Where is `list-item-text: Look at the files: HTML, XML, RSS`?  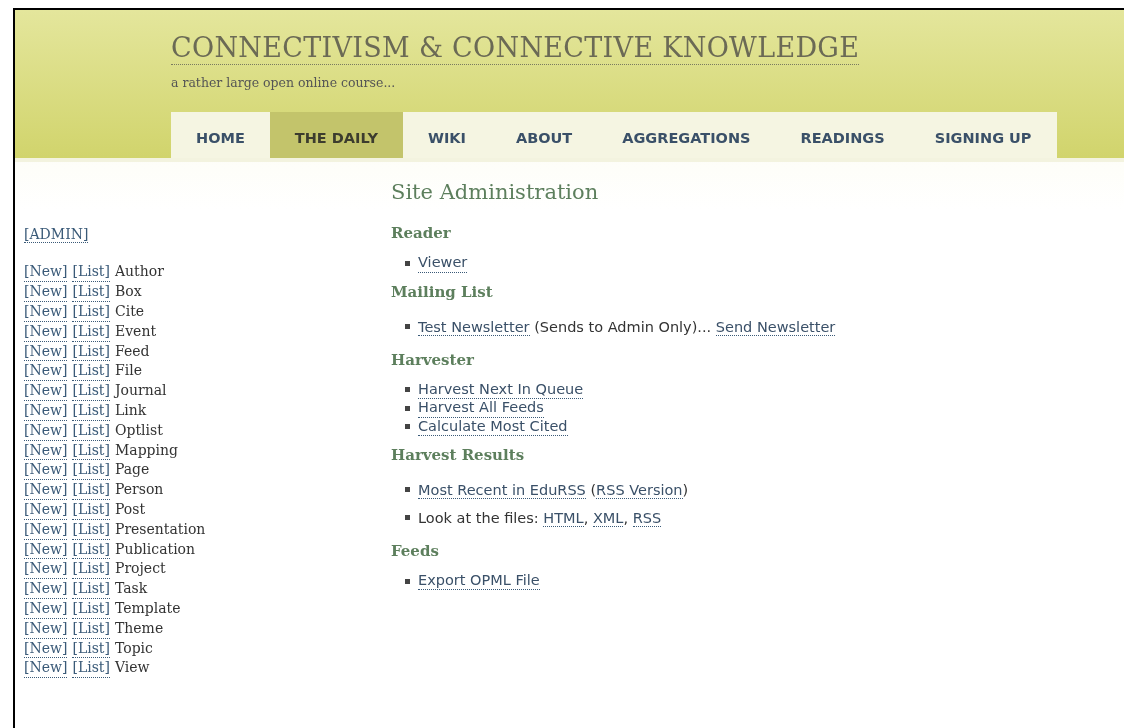
list-item-text: Look at the files: HTML, XML, RSS is located at coordinates (540, 518).